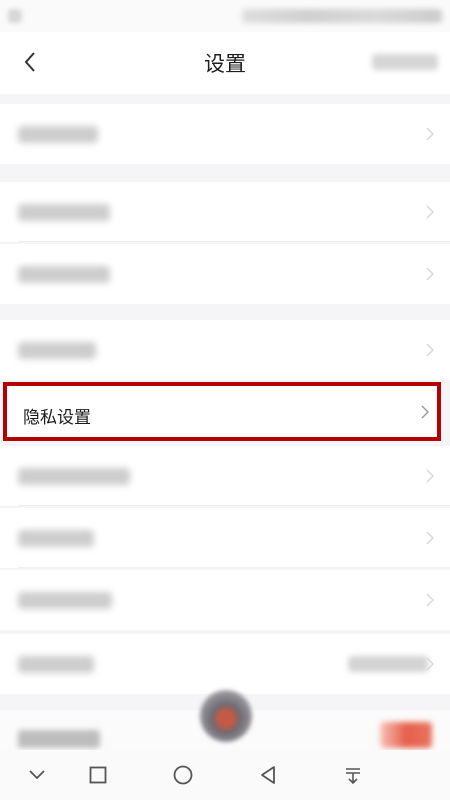  I want to click on nav-home-button, so click(183, 775).